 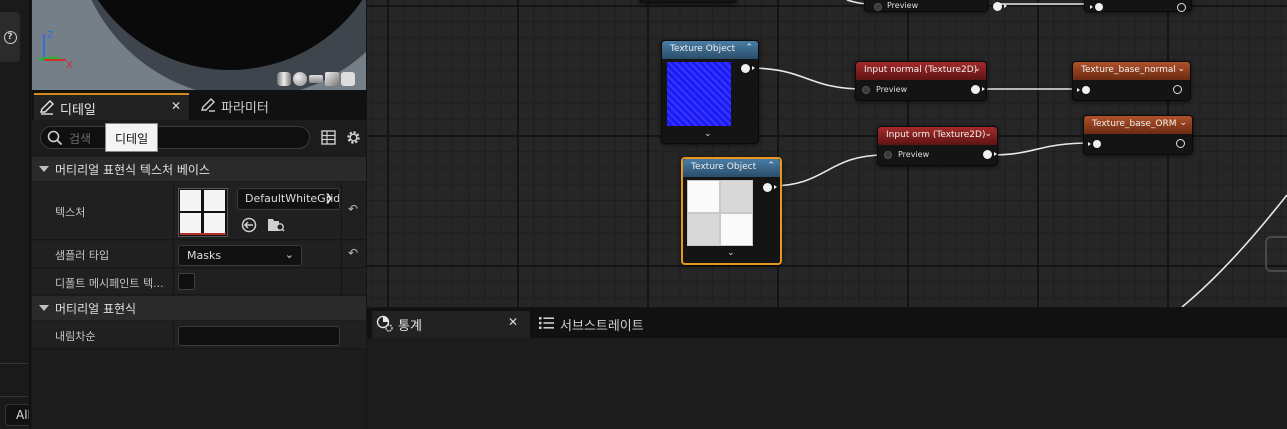 What do you see at coordinates (348, 79) in the screenshot?
I see `teapot-icon` at bounding box center [348, 79].